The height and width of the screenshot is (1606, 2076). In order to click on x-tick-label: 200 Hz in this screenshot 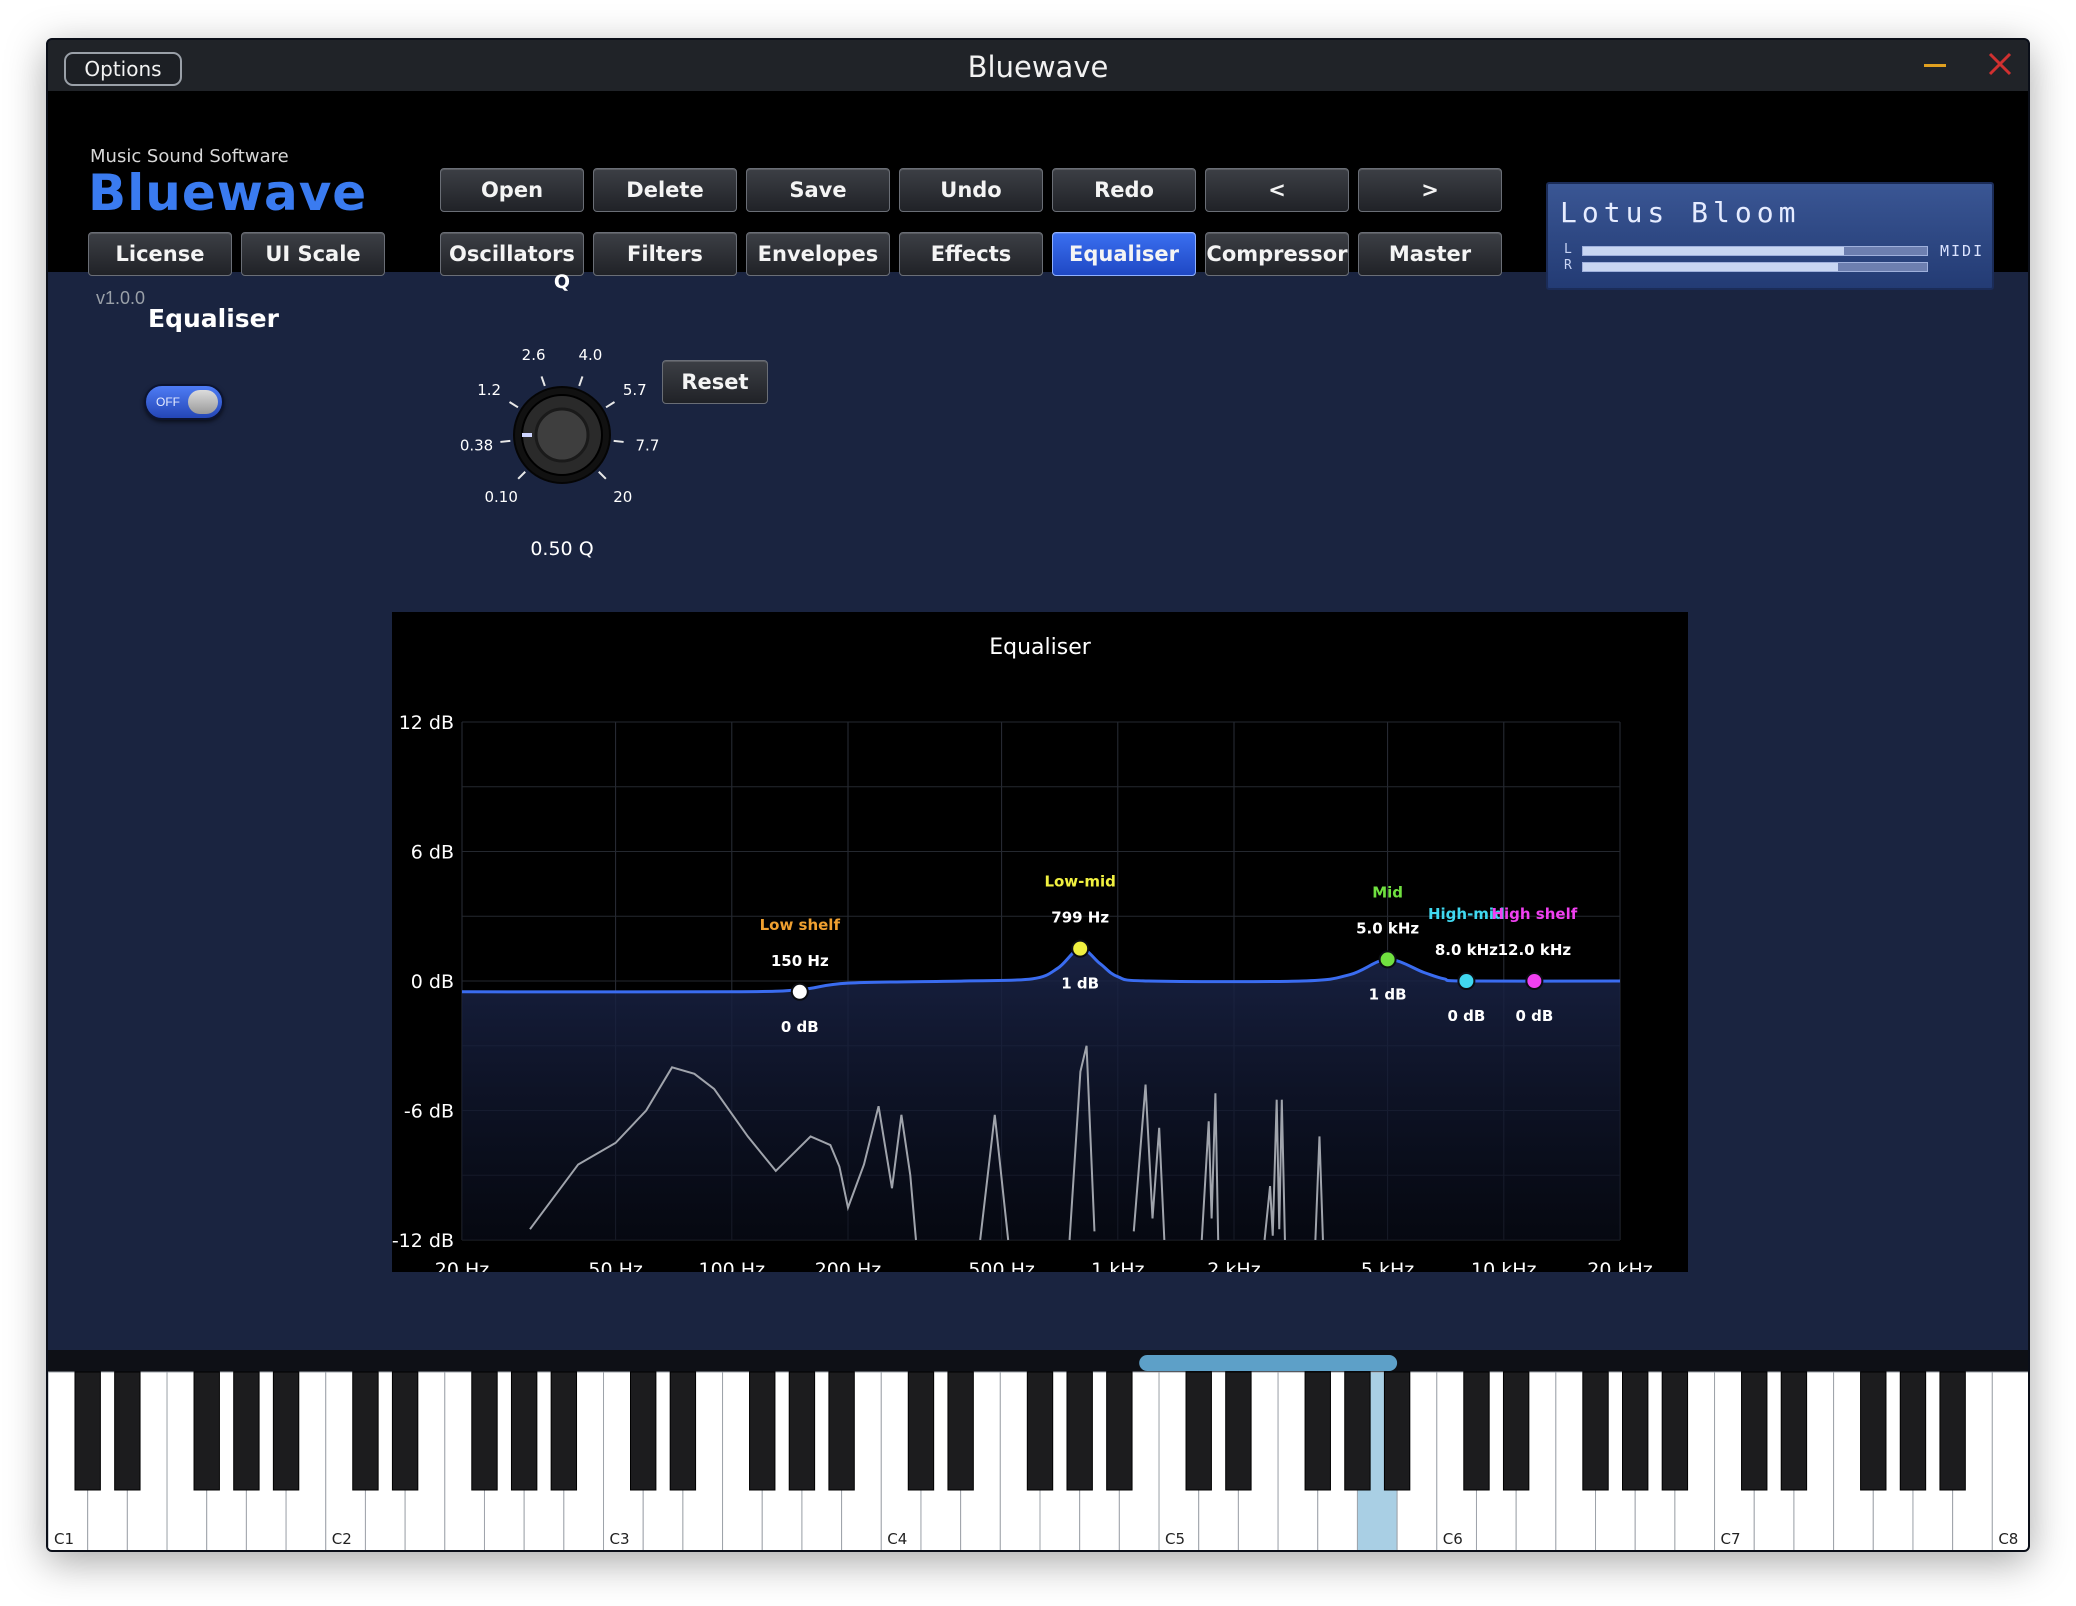, I will do `click(848, 1265)`.